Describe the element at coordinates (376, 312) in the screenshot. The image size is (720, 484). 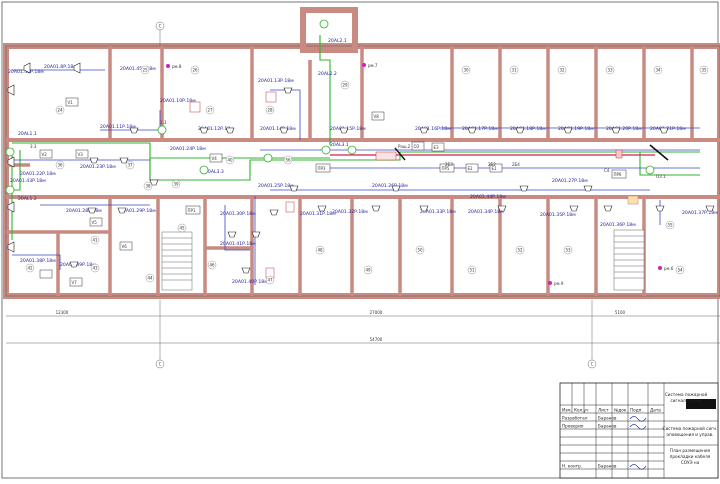
I see `dimension-middle: 27000` at that location.